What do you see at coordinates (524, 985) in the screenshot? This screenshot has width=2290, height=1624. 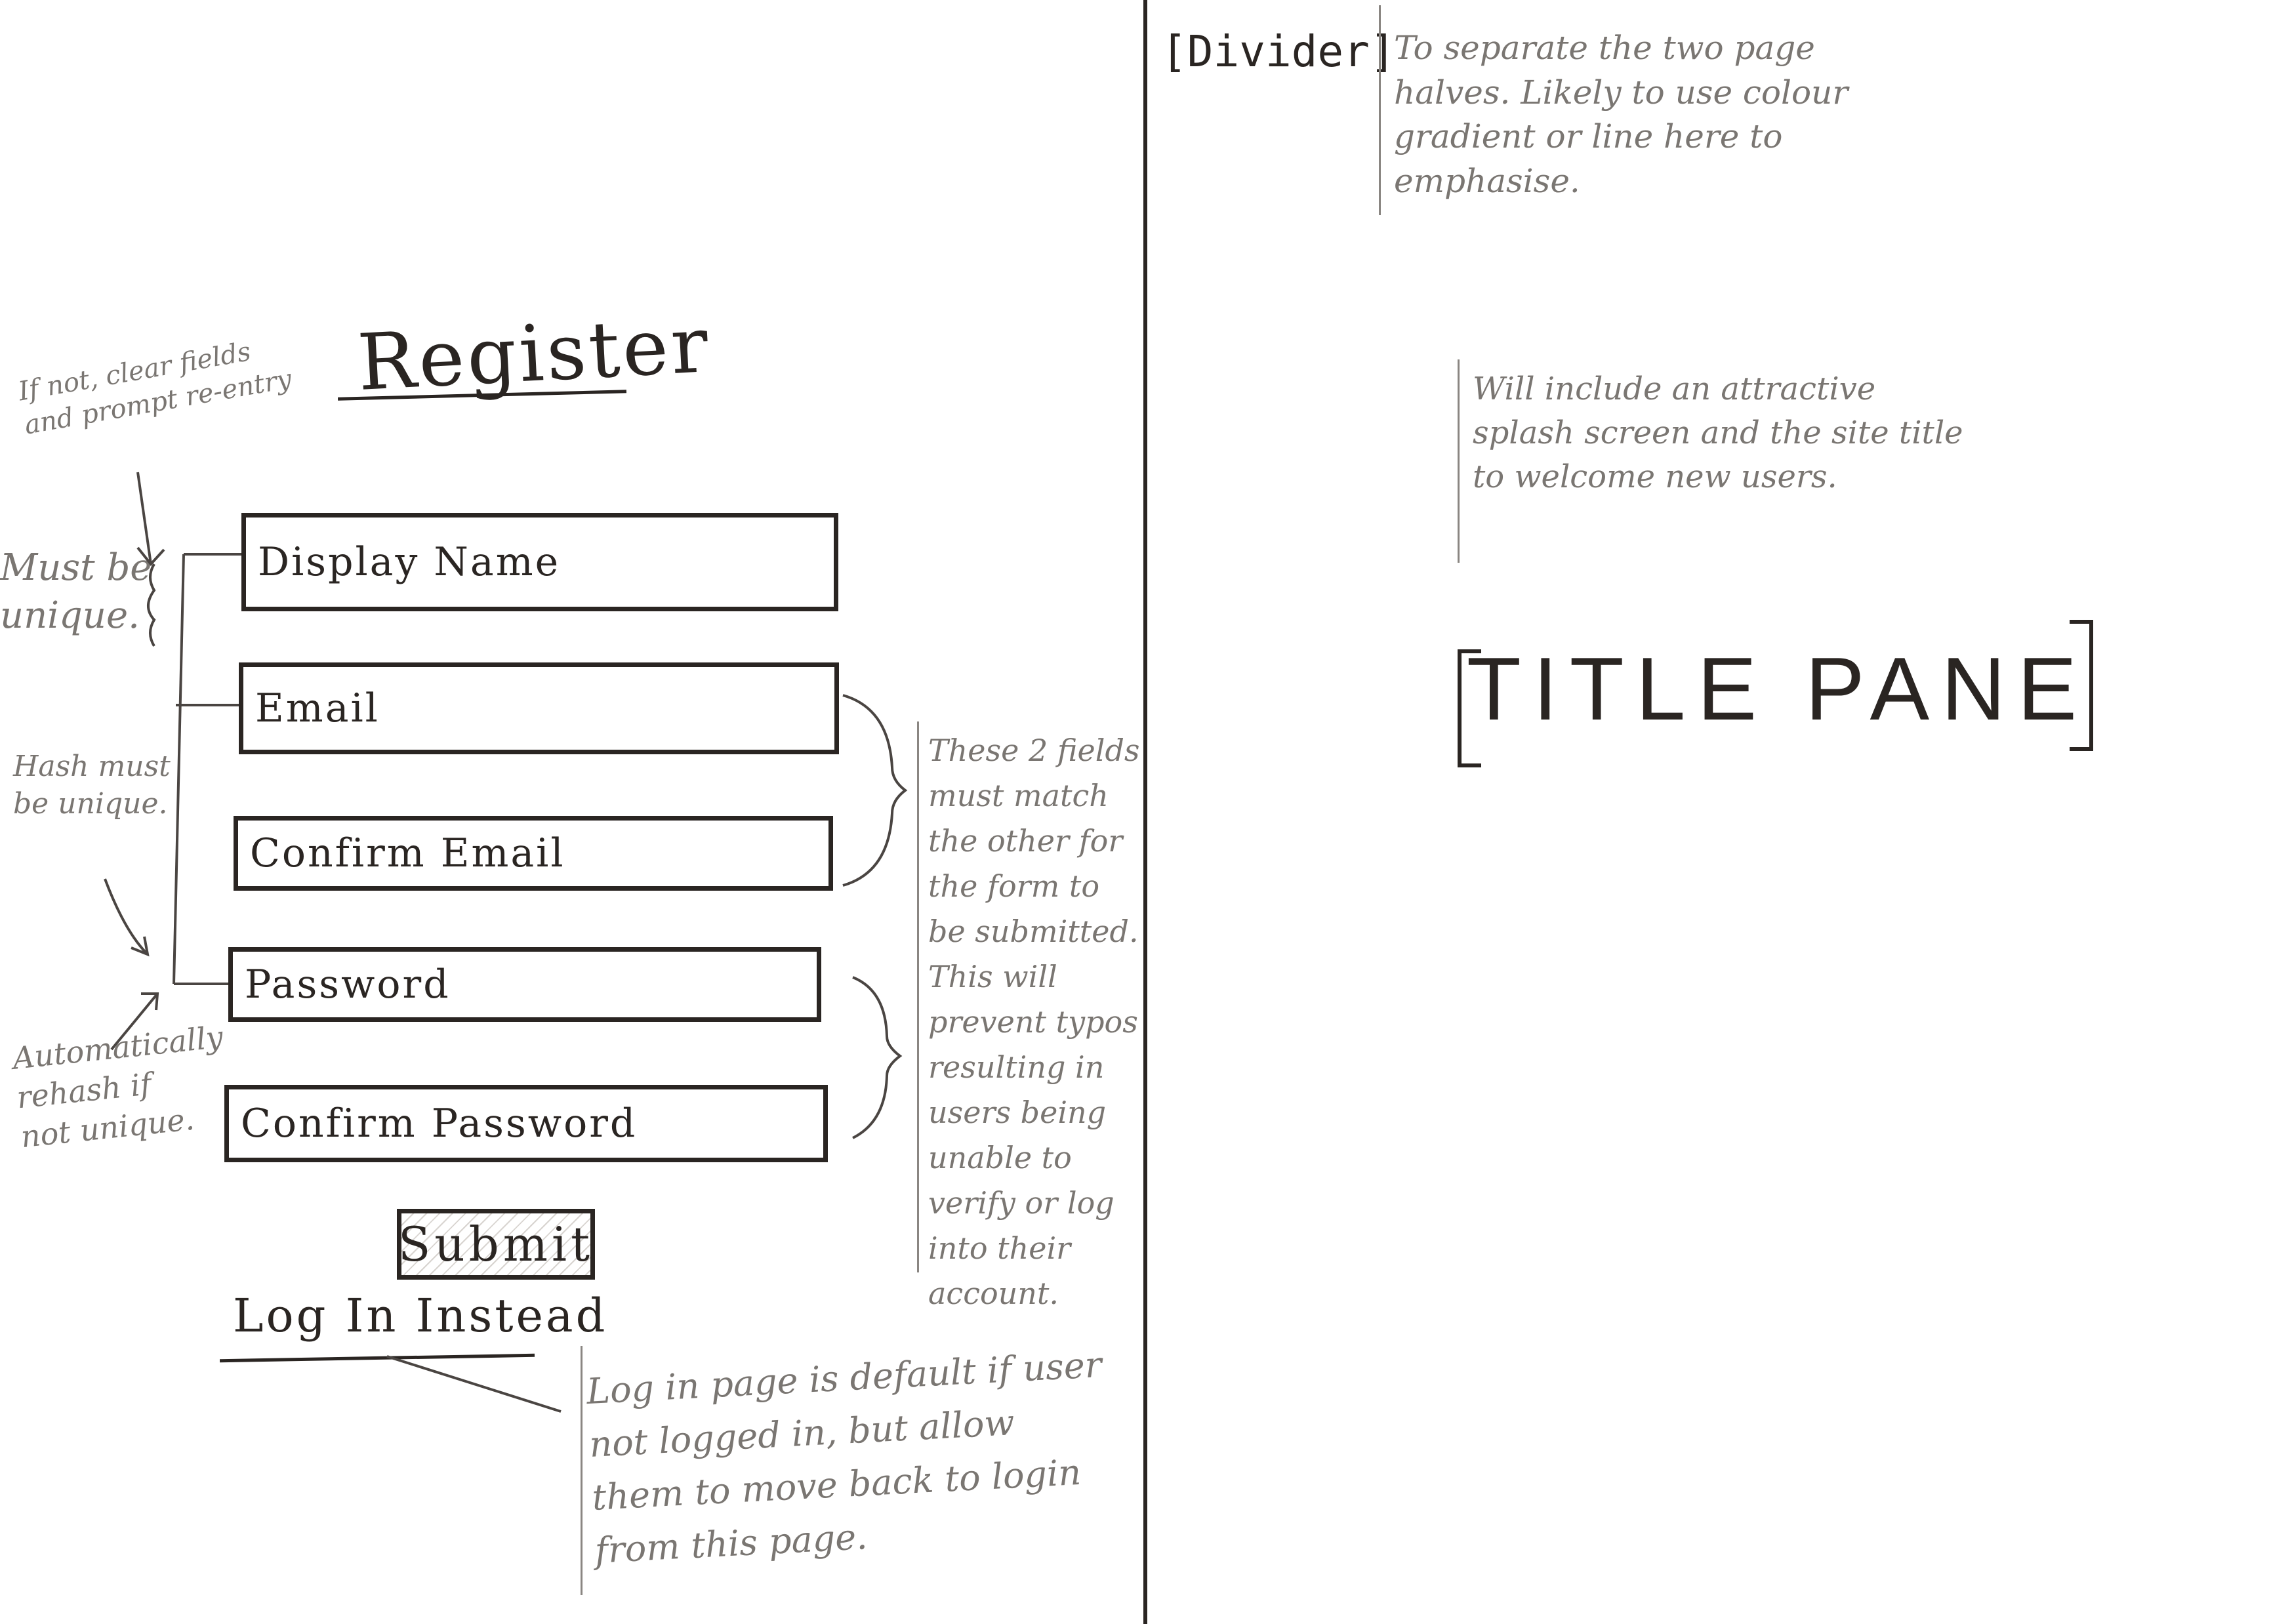 I see `password-field: Password` at bounding box center [524, 985].